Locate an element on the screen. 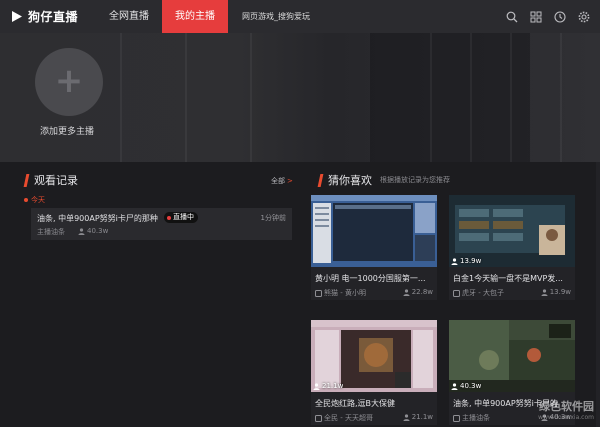 The width and height of the screenshot is (600, 427). stream-thumbnail: 13.9w is located at coordinates (512, 231).